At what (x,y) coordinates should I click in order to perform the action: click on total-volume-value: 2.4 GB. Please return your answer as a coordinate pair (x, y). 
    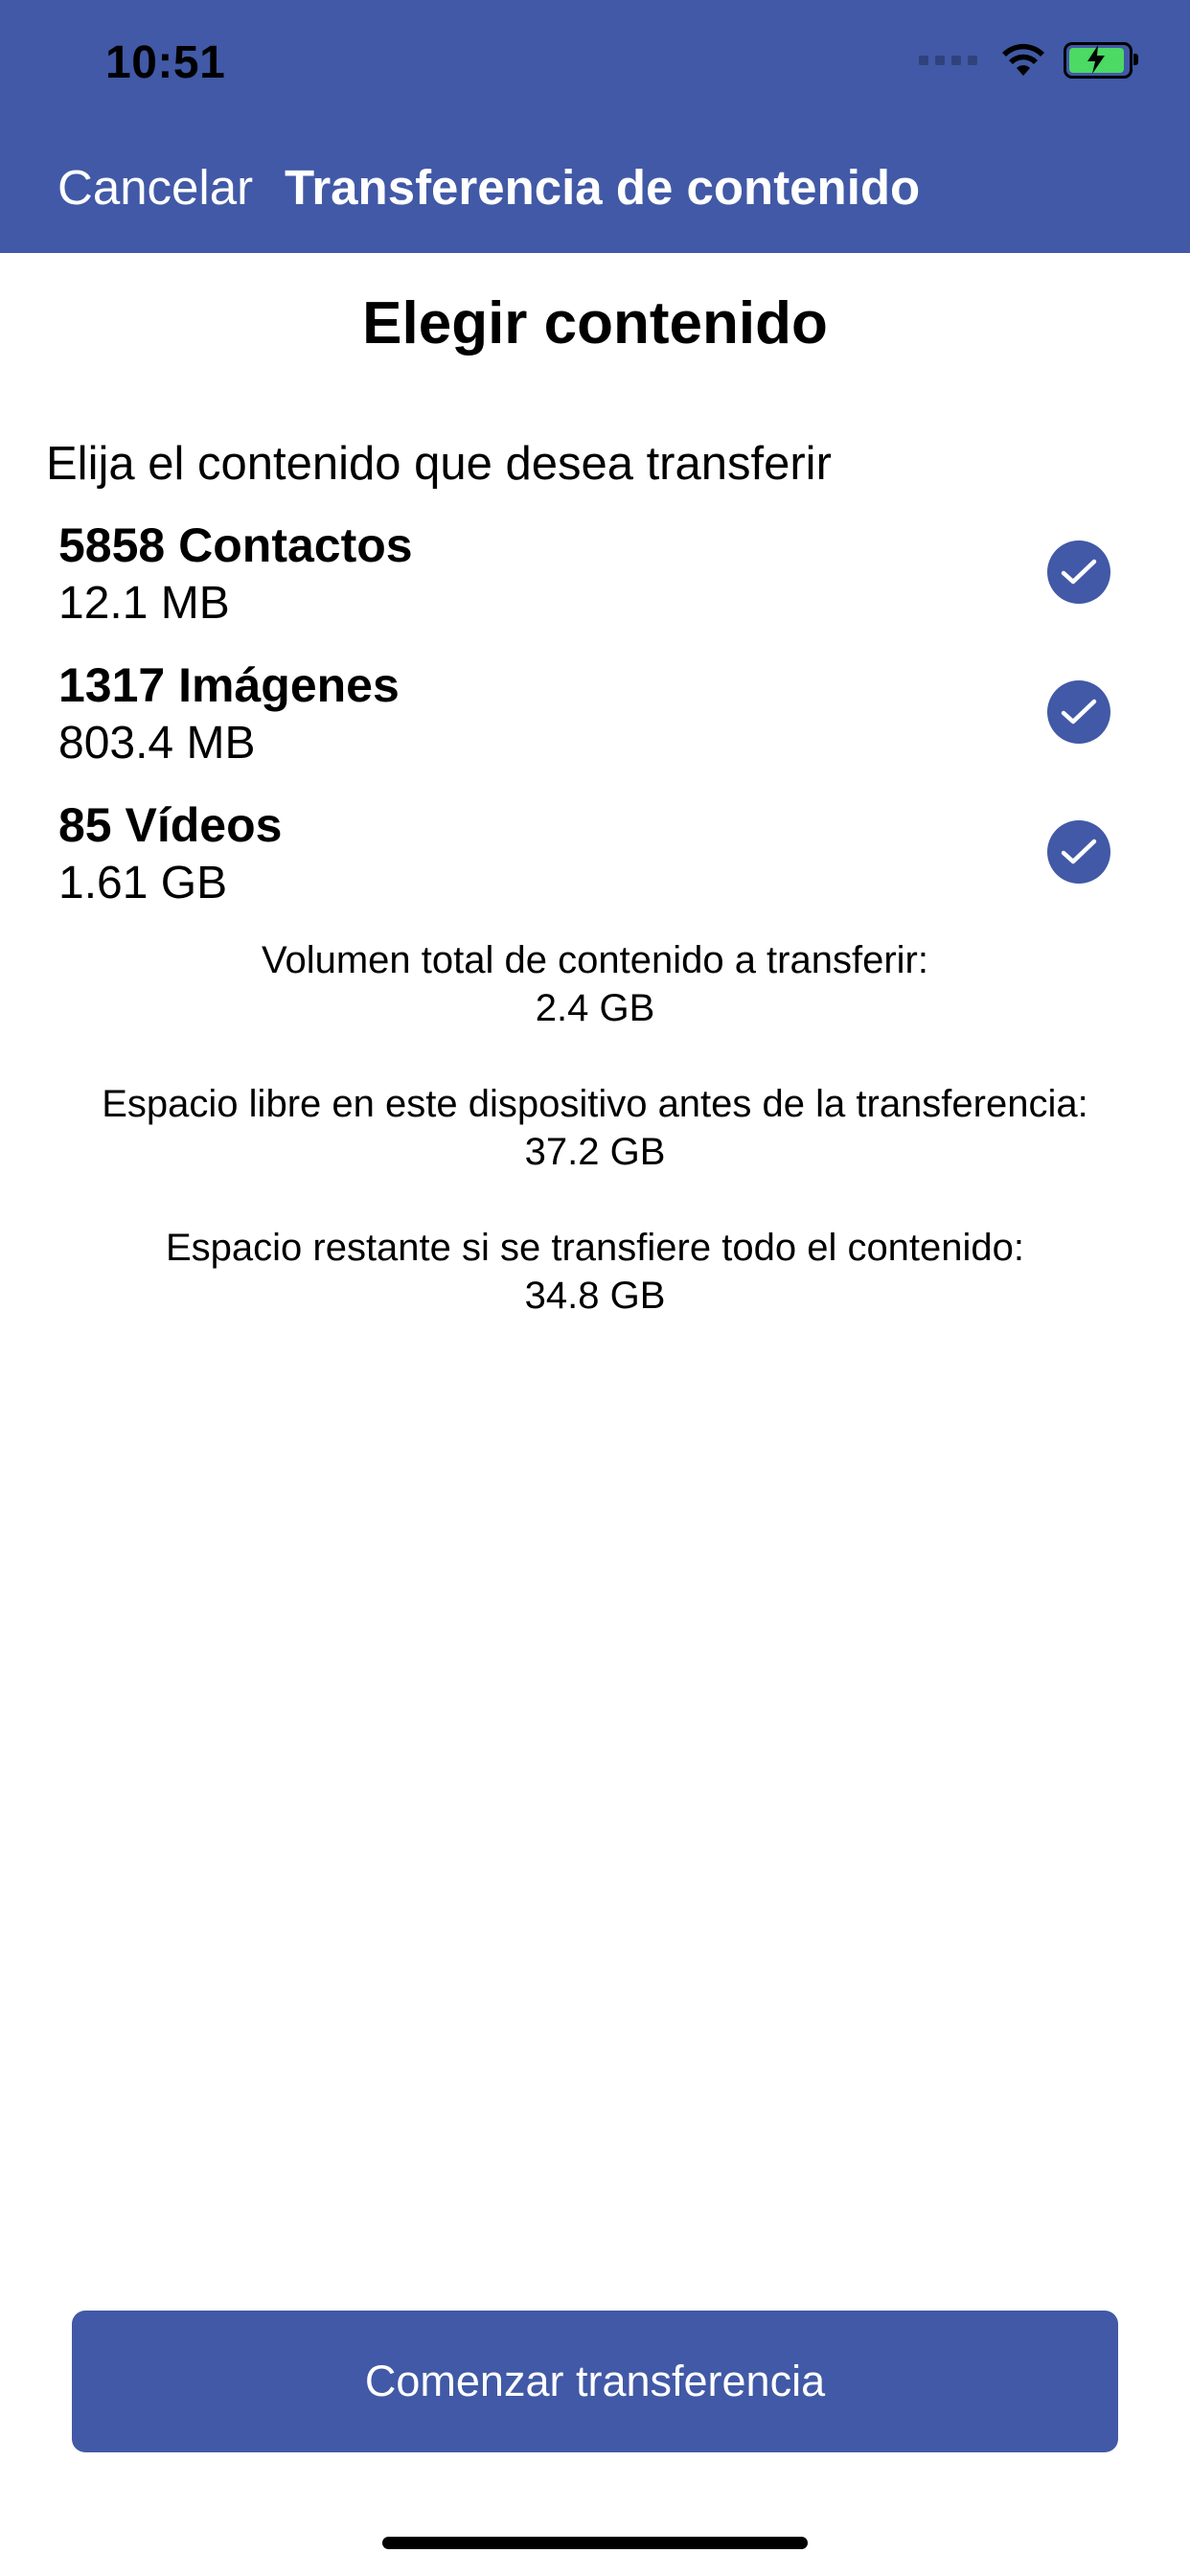
    Looking at the image, I should click on (595, 1008).